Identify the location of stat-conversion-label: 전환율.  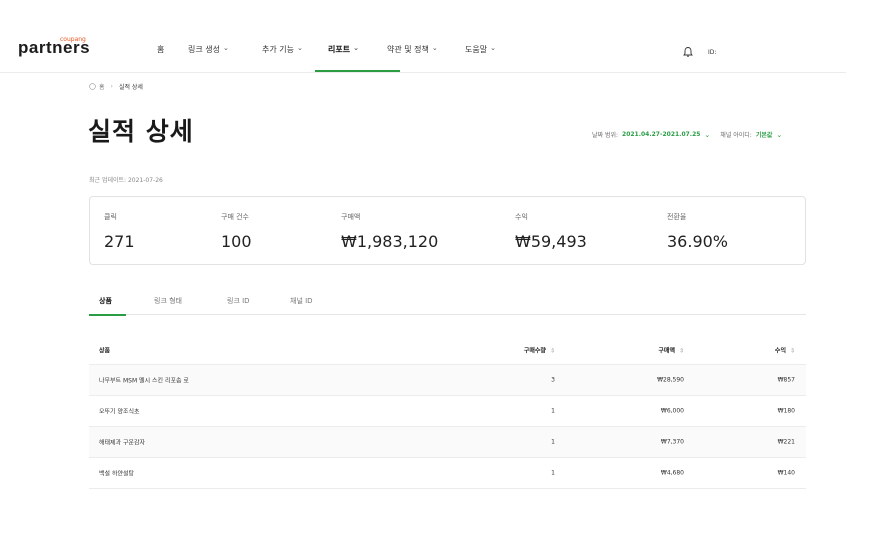
(677, 217).